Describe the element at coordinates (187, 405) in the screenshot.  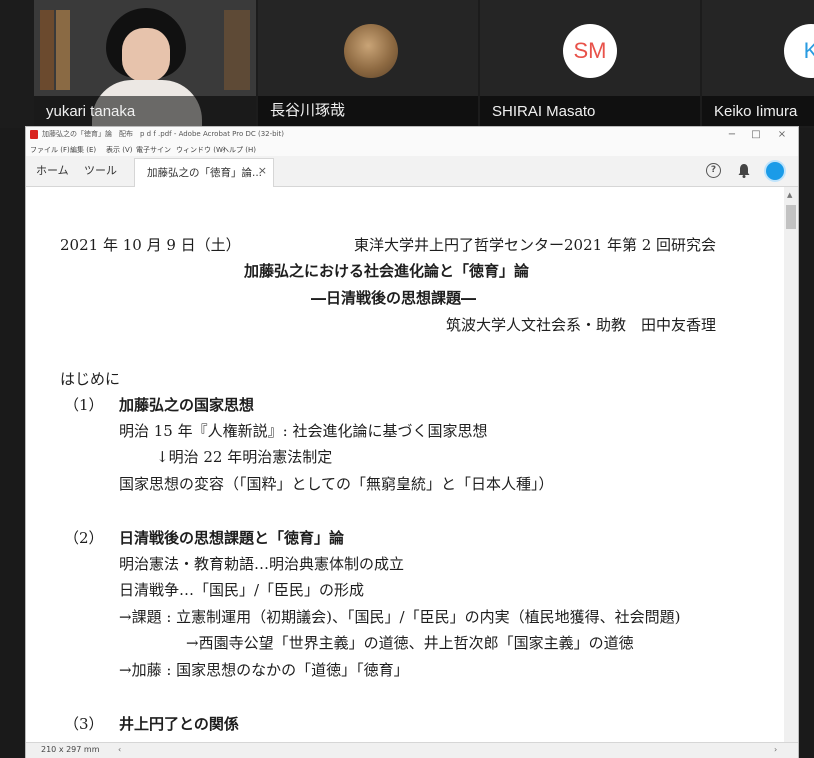
I see `section-heading: 加藤弘之の国家思想` at that location.